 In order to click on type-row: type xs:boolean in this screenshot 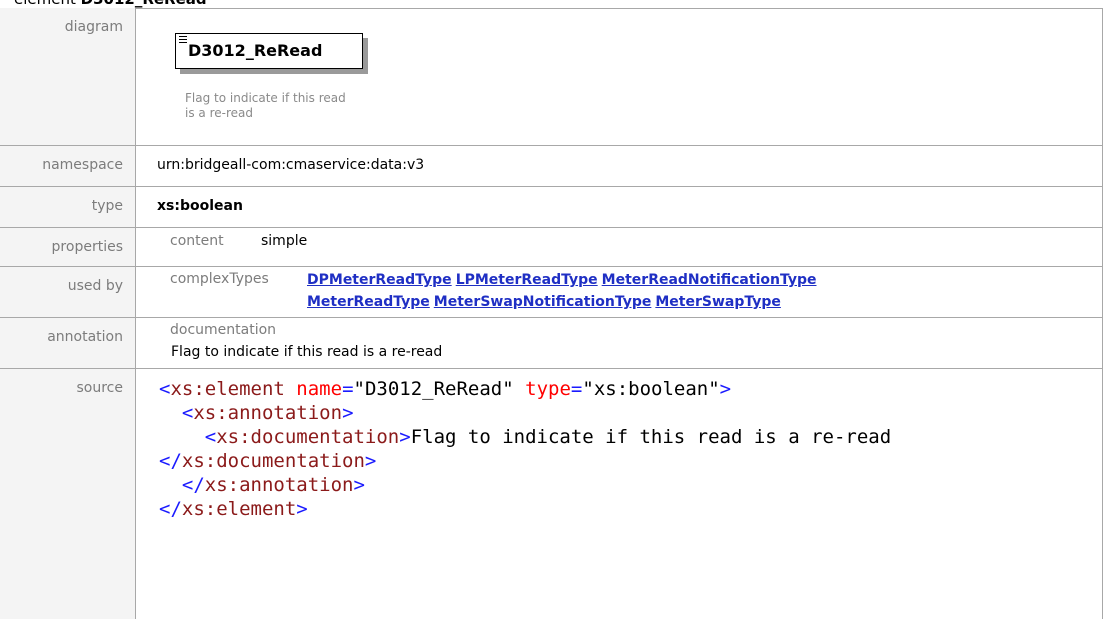, I will do `click(551, 207)`.